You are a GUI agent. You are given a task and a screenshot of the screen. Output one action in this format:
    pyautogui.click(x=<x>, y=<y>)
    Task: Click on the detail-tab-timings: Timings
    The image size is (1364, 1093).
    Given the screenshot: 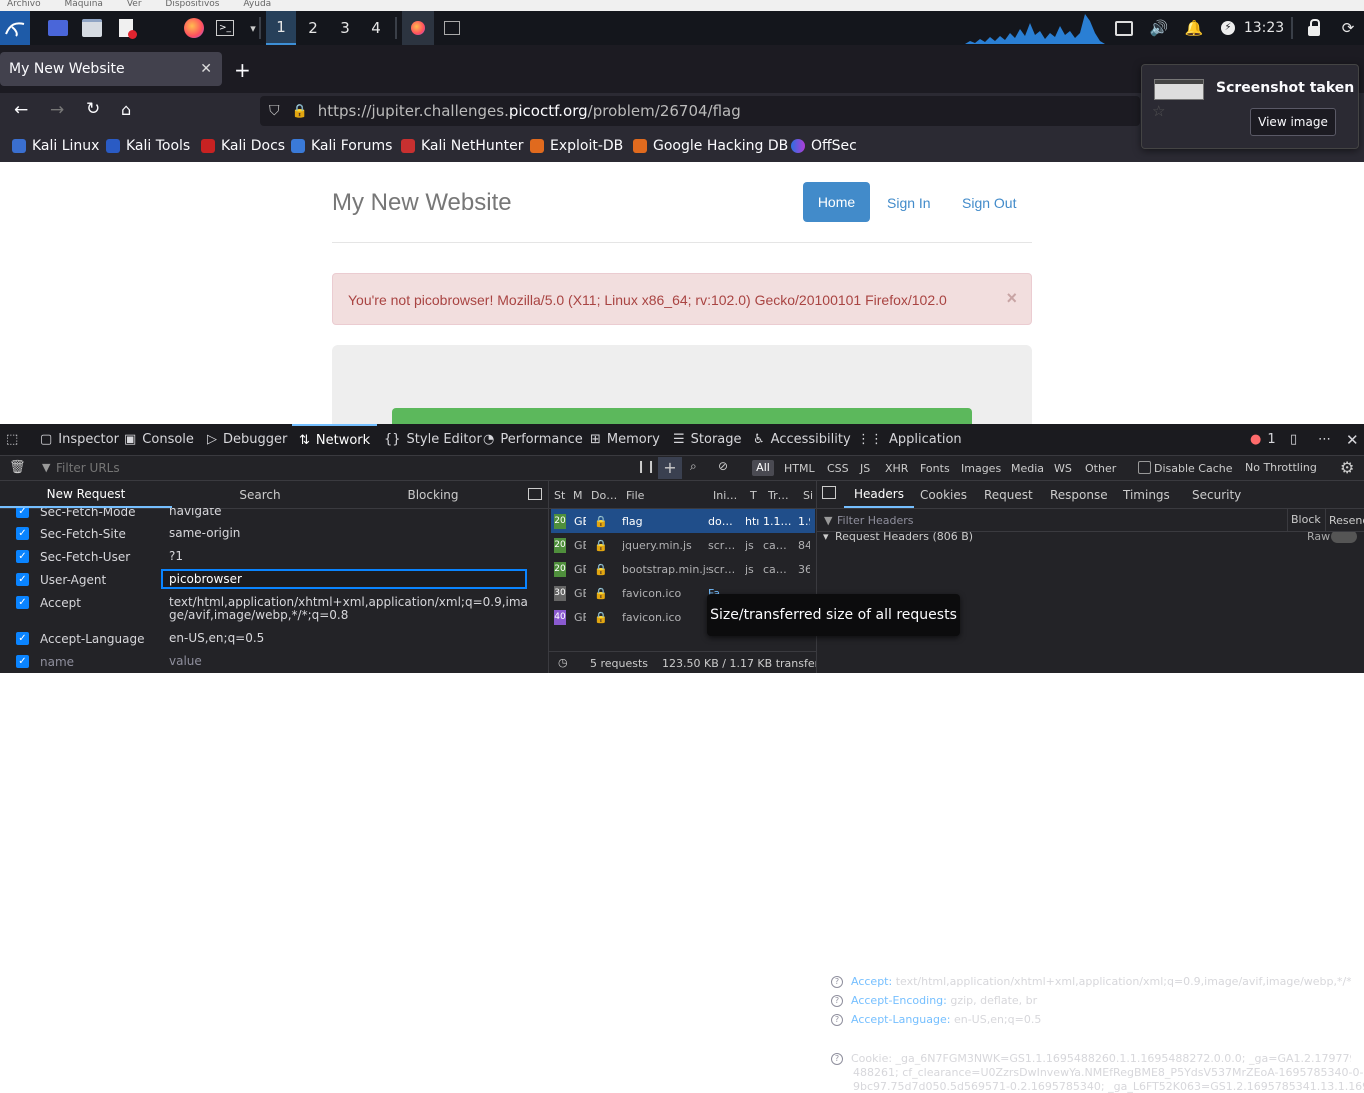 What is the action you would take?
    pyautogui.click(x=1146, y=495)
    